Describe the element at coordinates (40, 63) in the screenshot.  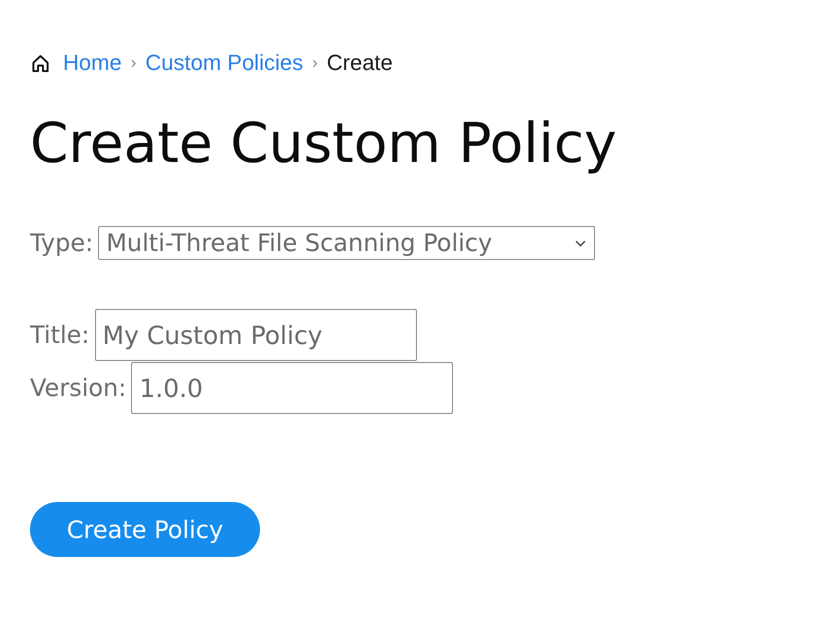
I see `home-icon` at that location.